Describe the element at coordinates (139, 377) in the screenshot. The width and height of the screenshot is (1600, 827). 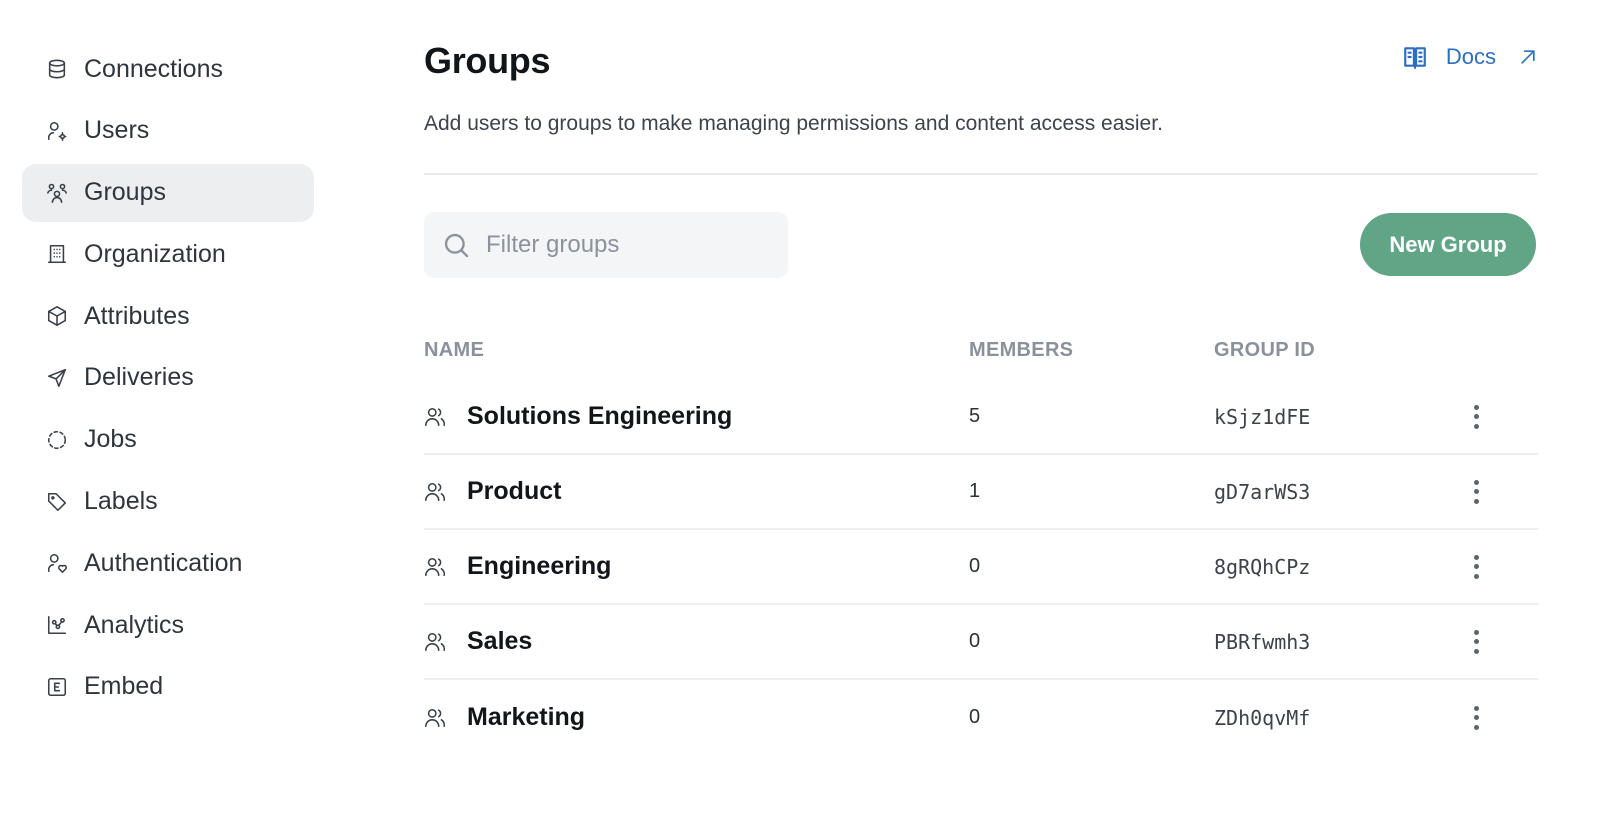
I see `sidebar-item-label: Deliveries` at that location.